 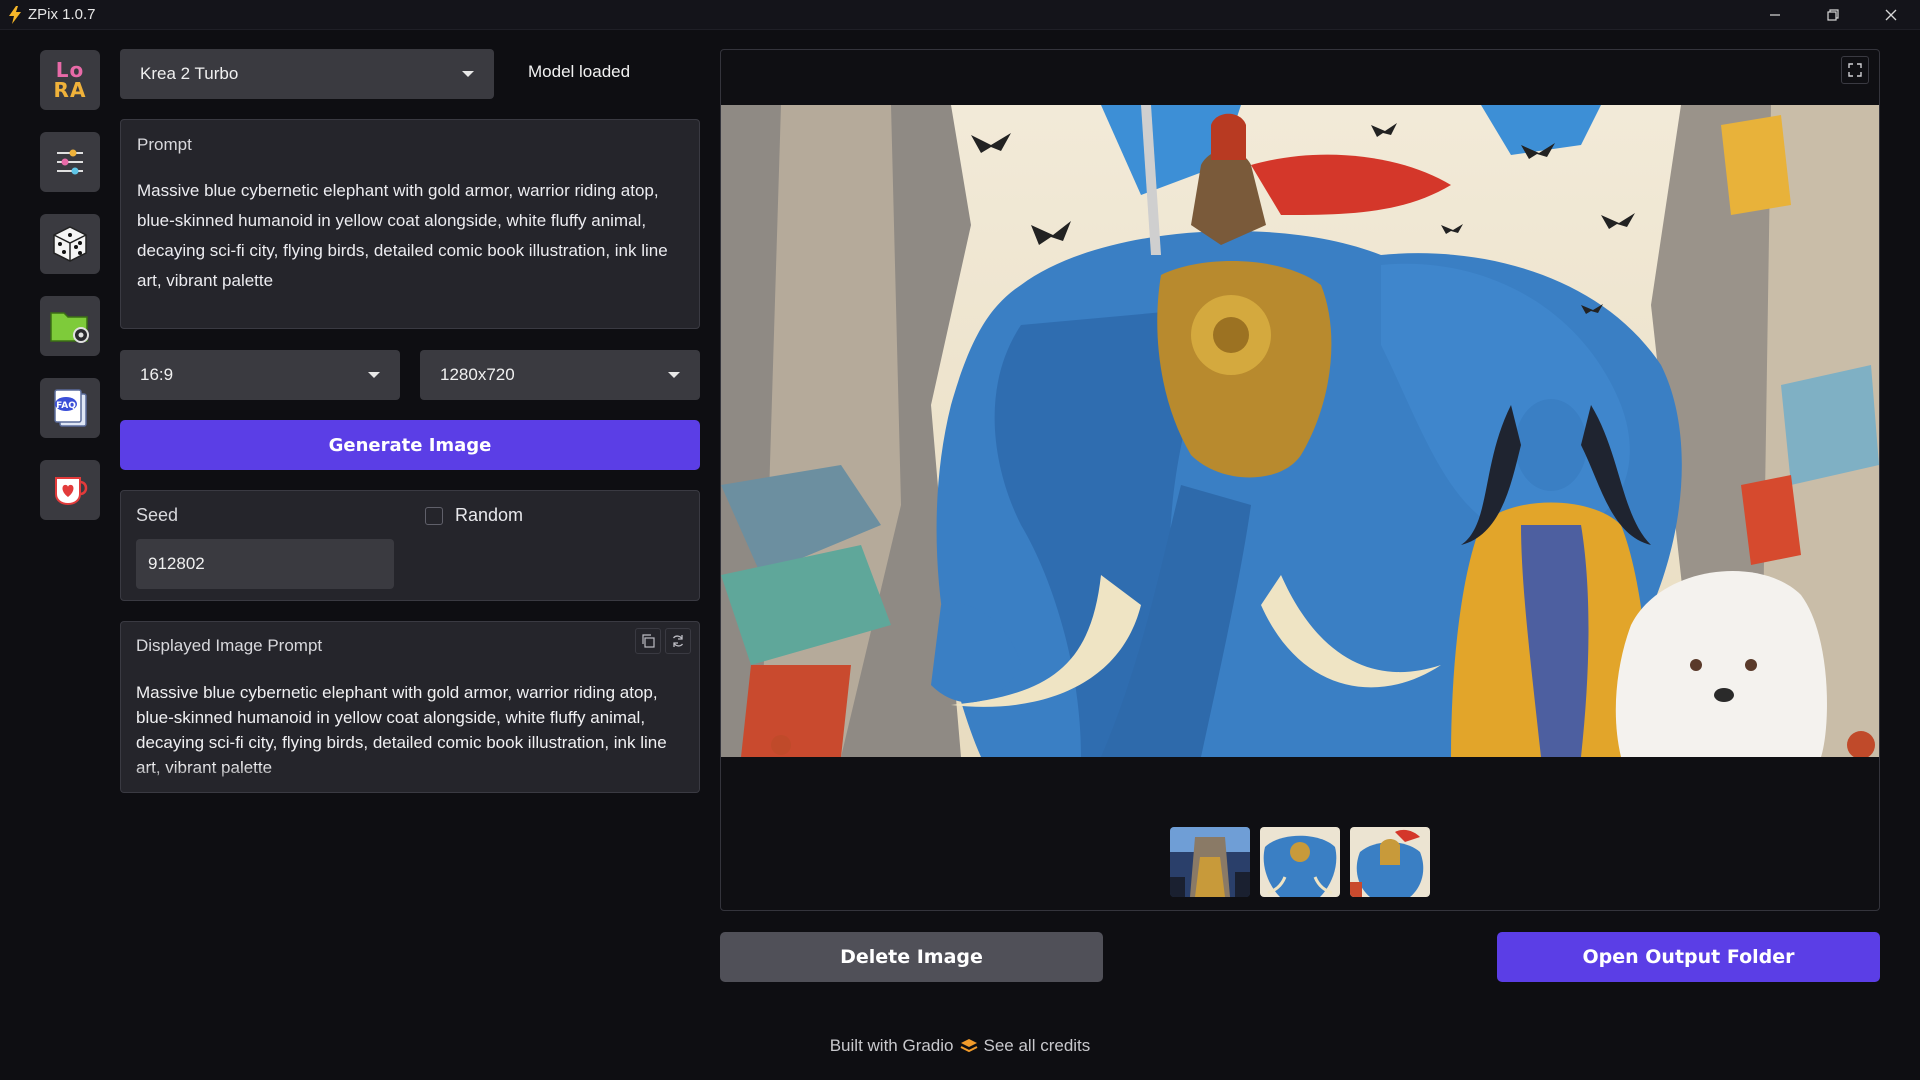 What do you see at coordinates (15, 14) in the screenshot?
I see `lightning-icon` at bounding box center [15, 14].